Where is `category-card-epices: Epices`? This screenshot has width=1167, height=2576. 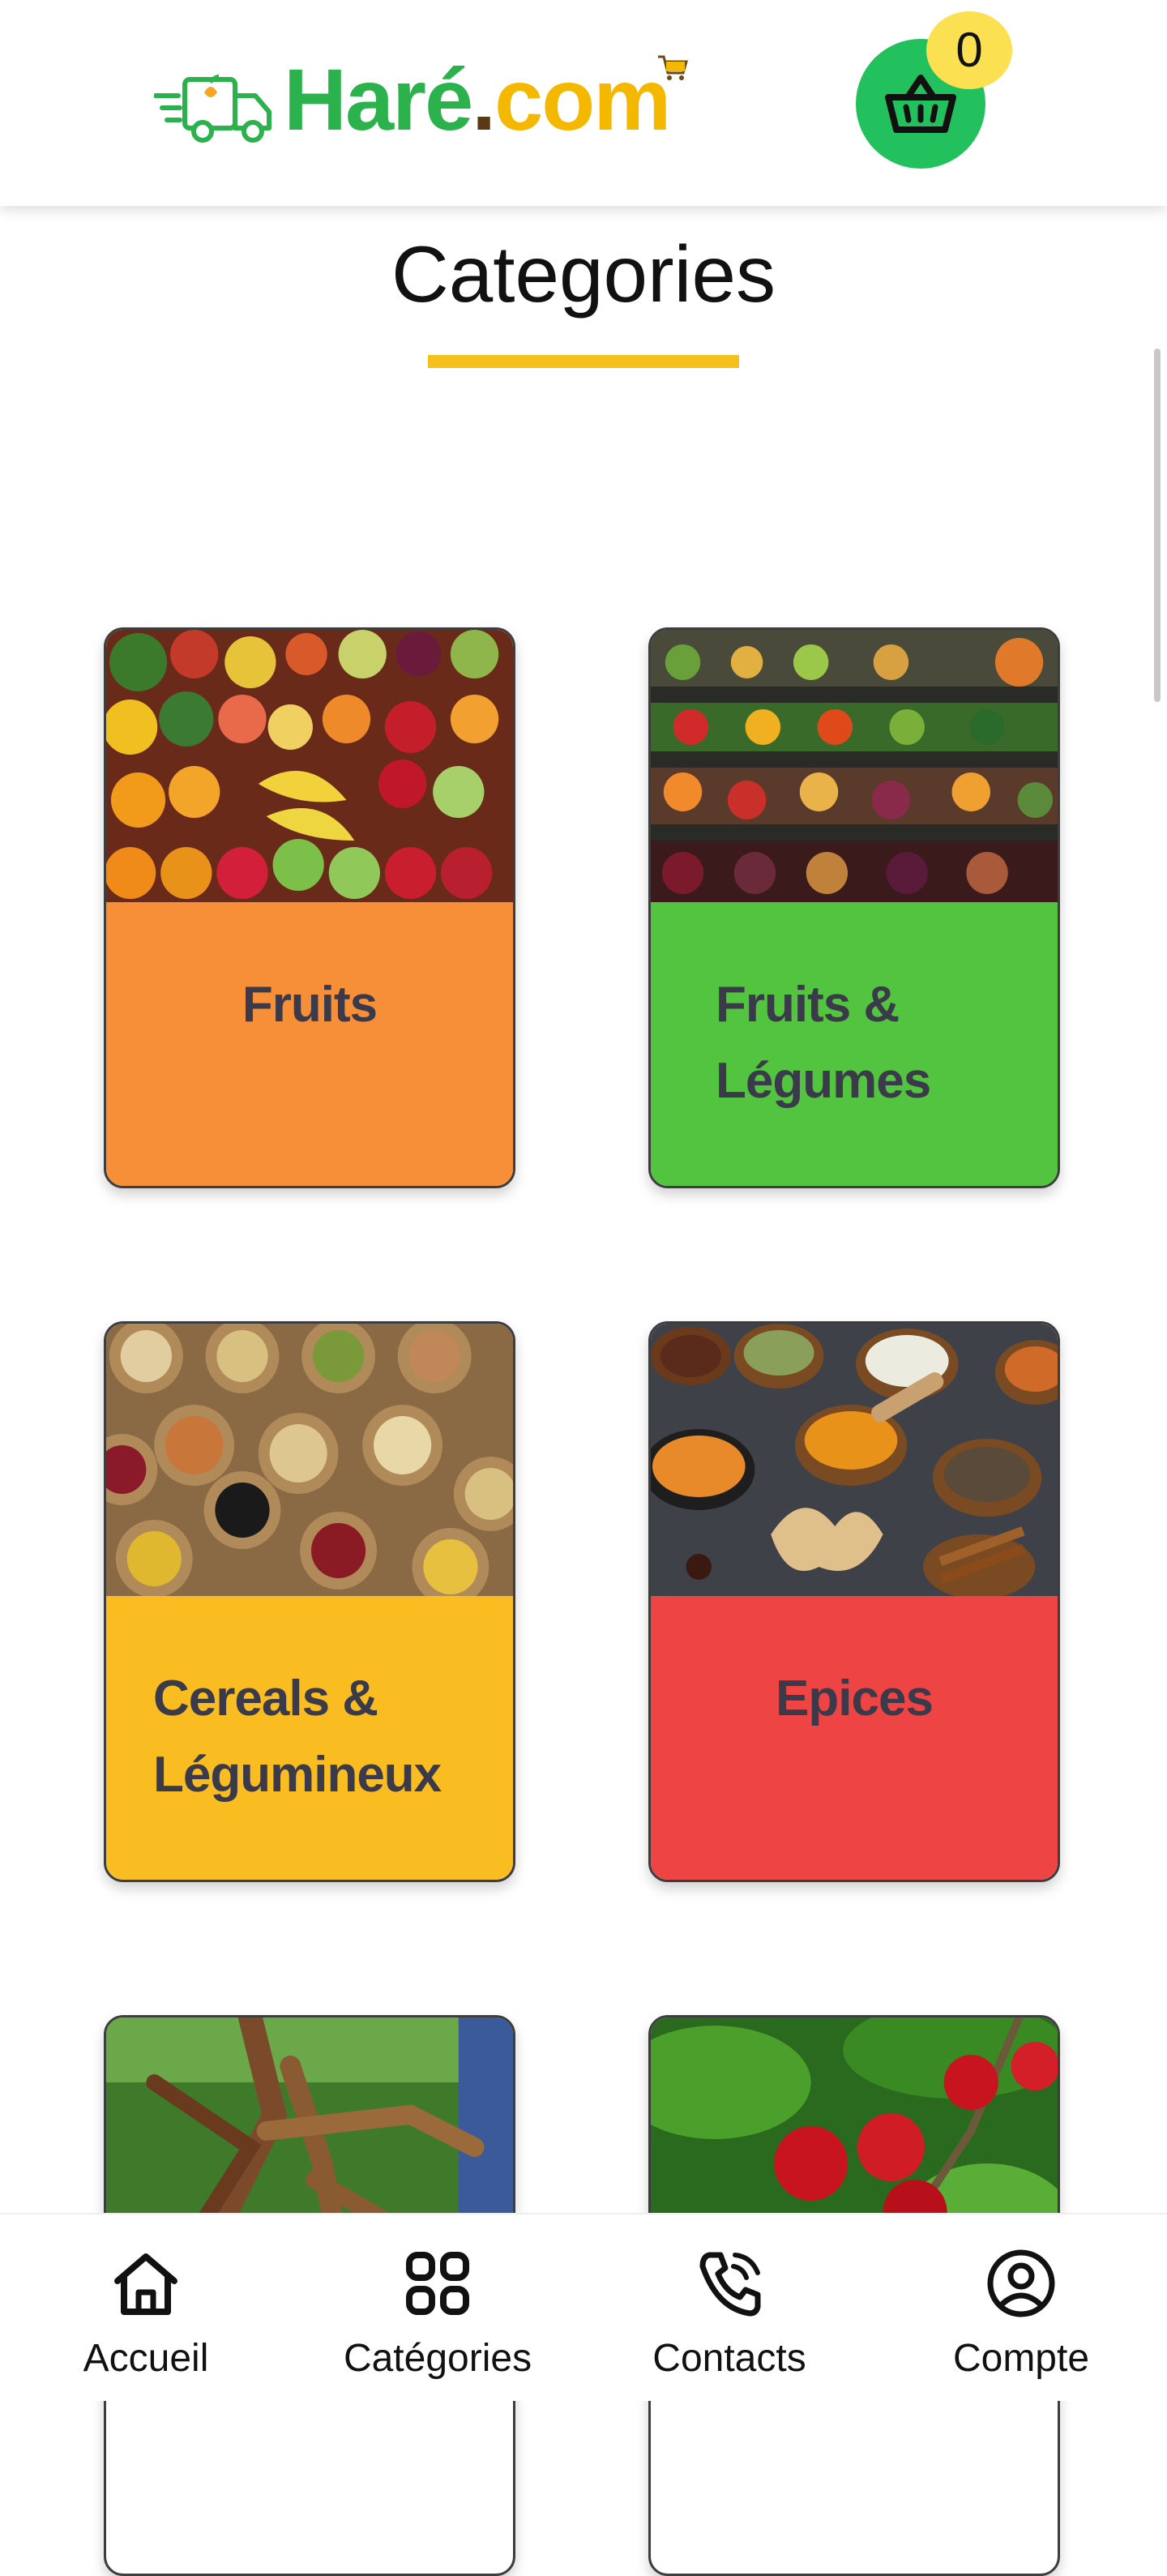
category-card-epices: Epices is located at coordinates (854, 1601).